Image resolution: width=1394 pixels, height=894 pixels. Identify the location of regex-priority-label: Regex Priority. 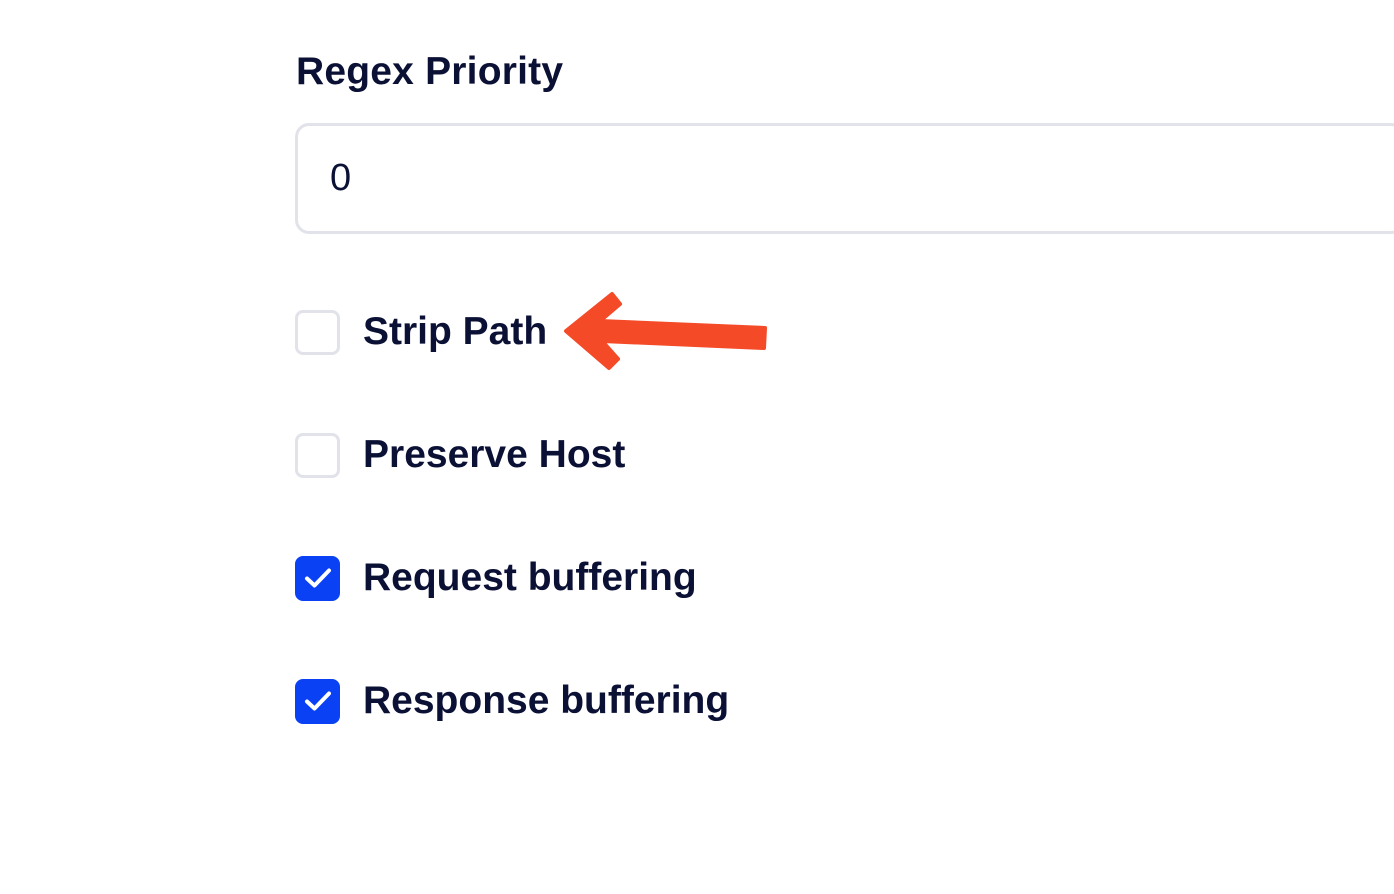
(430, 71).